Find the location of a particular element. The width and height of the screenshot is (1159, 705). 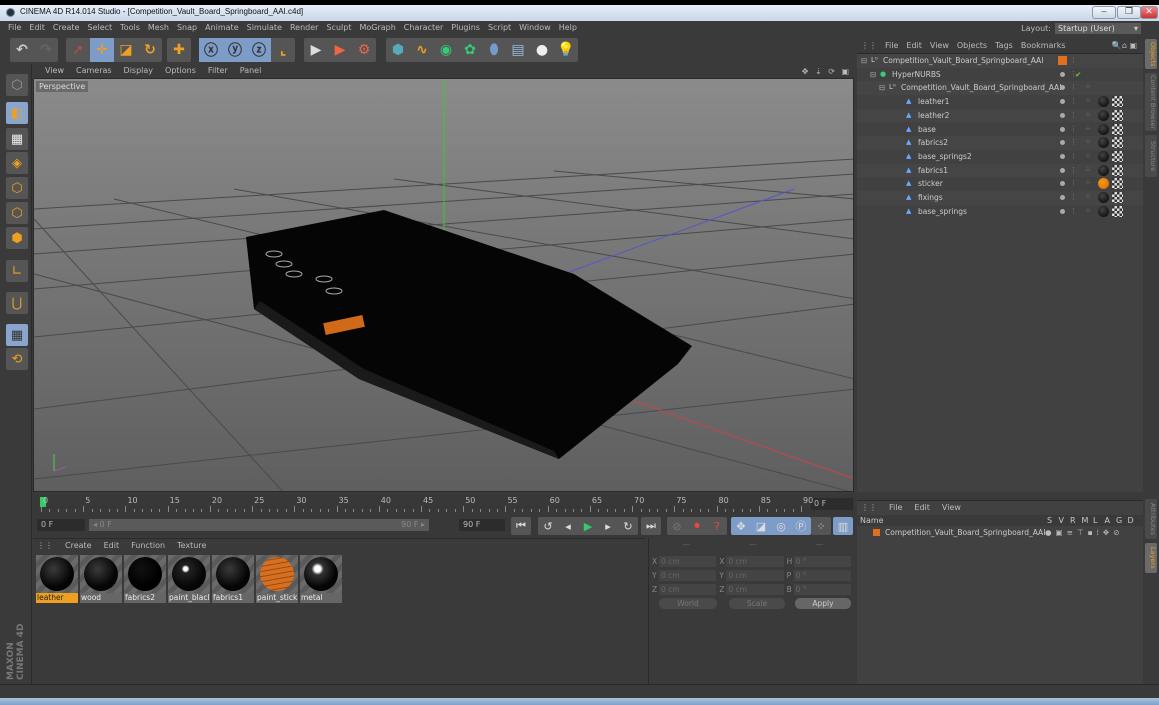

rotate-icon: ↻ is located at coordinates (150, 50).